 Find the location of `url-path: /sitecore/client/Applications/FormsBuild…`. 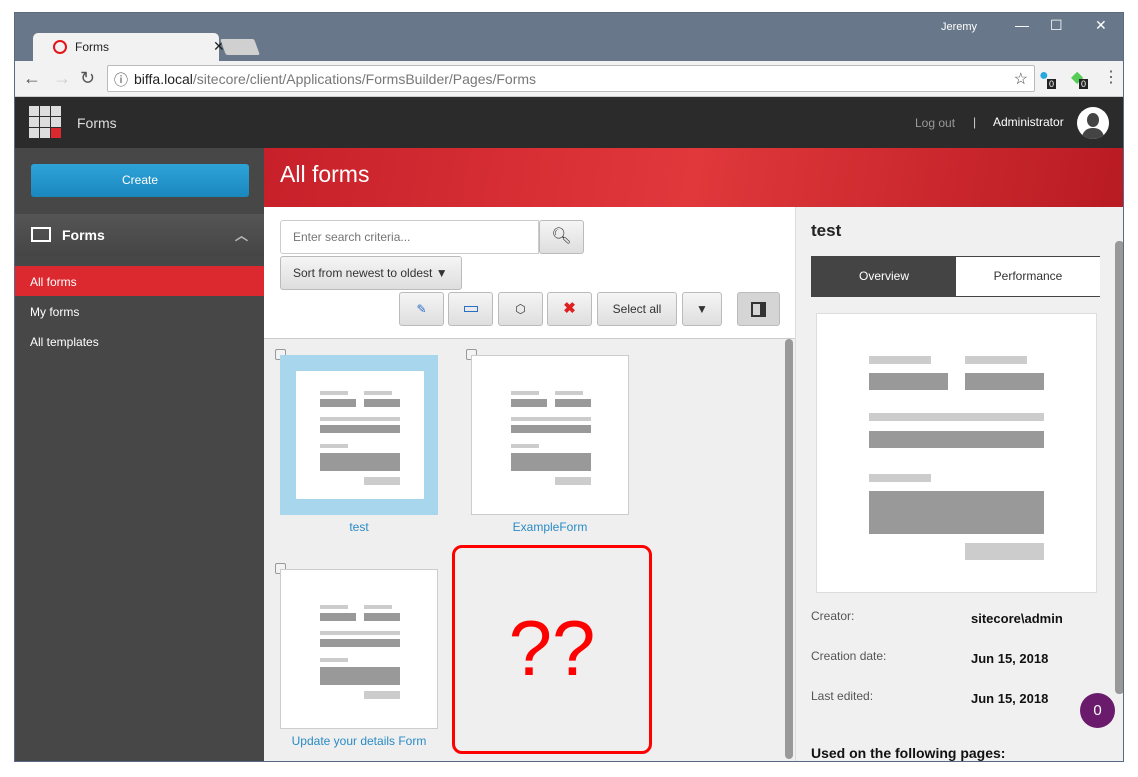

url-path: /sitecore/client/Applications/FormsBuild… is located at coordinates (364, 79).